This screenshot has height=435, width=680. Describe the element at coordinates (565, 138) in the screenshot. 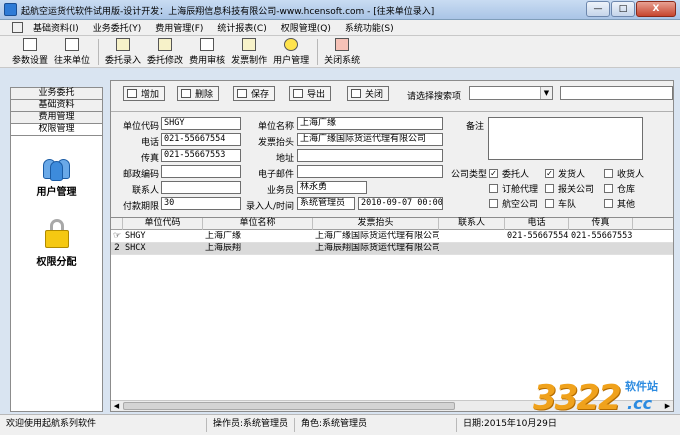

I see `remark-field` at that location.